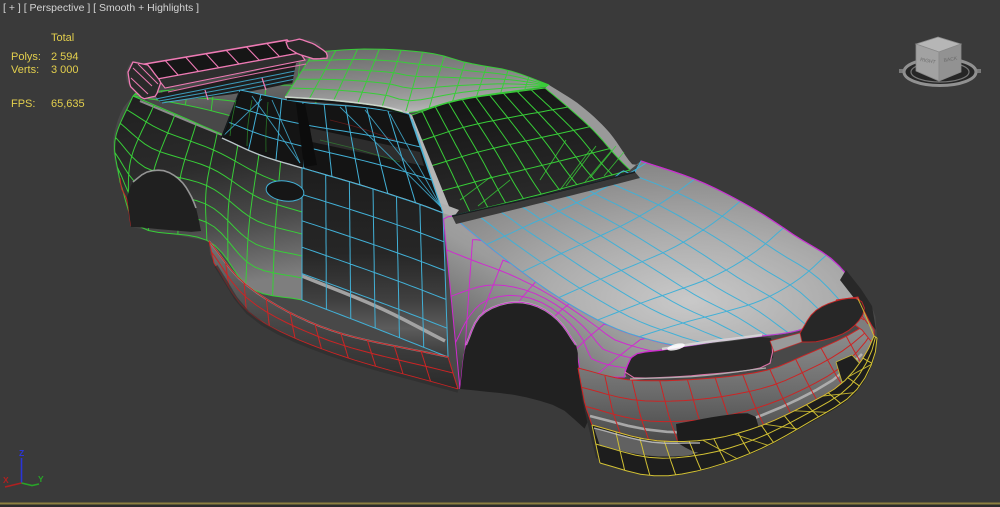 This screenshot has height=507, width=1000. I want to click on svg-text: X, so click(6, 480).